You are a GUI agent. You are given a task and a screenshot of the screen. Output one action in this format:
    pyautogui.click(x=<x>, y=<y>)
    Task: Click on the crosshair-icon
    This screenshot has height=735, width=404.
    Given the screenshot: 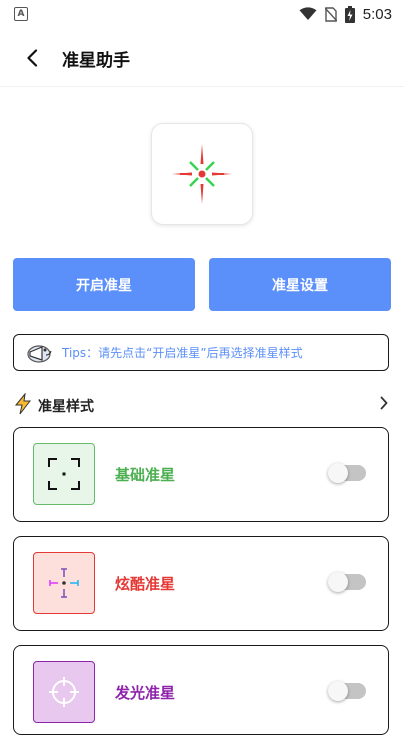 What is the action you would take?
    pyautogui.click(x=202, y=174)
    